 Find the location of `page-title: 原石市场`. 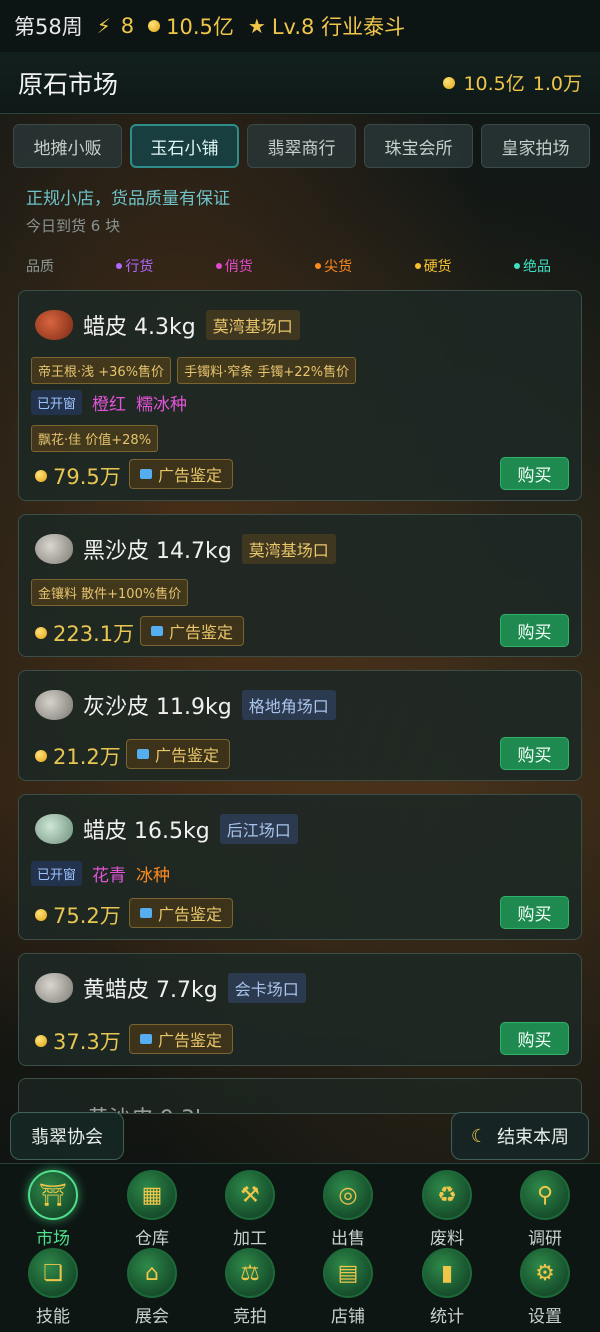

page-title: 原石市场 is located at coordinates (68, 84).